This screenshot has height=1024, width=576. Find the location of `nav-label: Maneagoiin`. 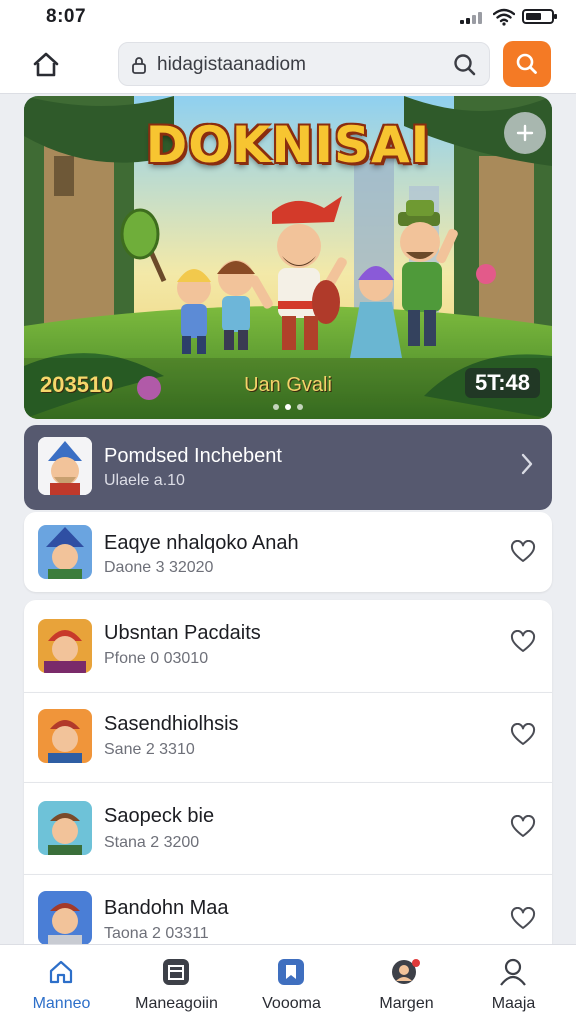

nav-label: Maneagoiin is located at coordinates (176, 1003).